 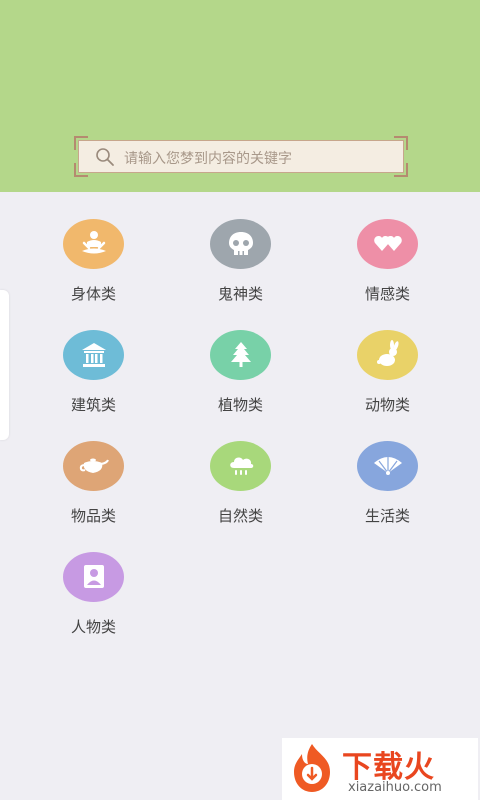 I want to click on category-label: 身体类, so click(x=93, y=294).